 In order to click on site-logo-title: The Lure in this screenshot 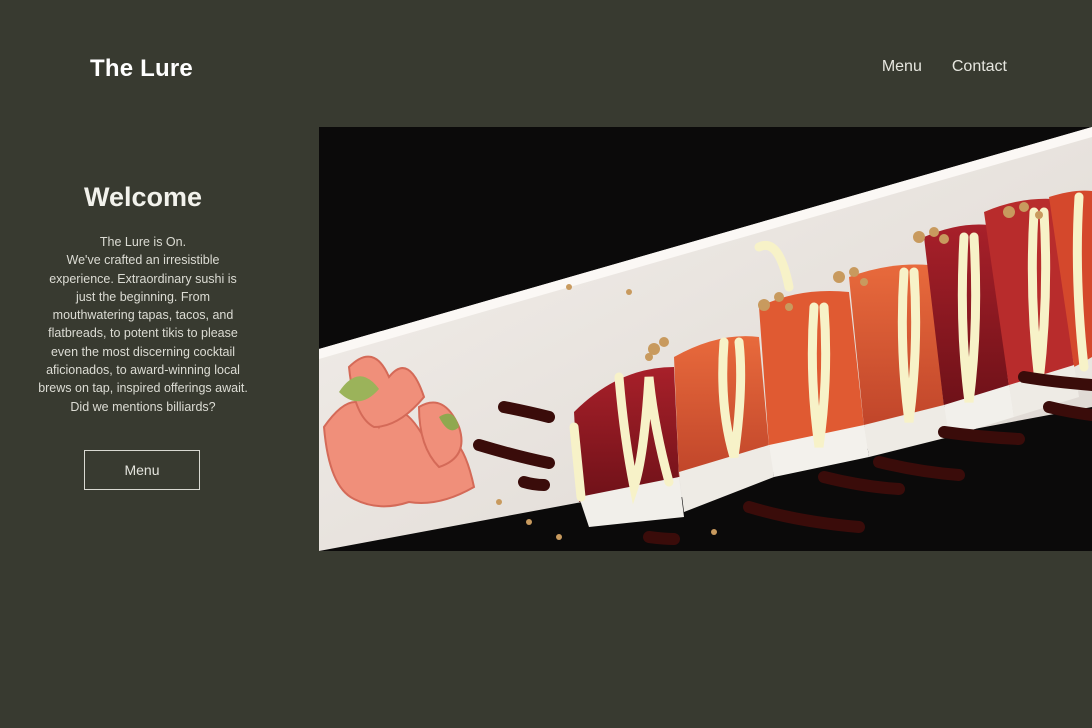, I will do `click(141, 69)`.